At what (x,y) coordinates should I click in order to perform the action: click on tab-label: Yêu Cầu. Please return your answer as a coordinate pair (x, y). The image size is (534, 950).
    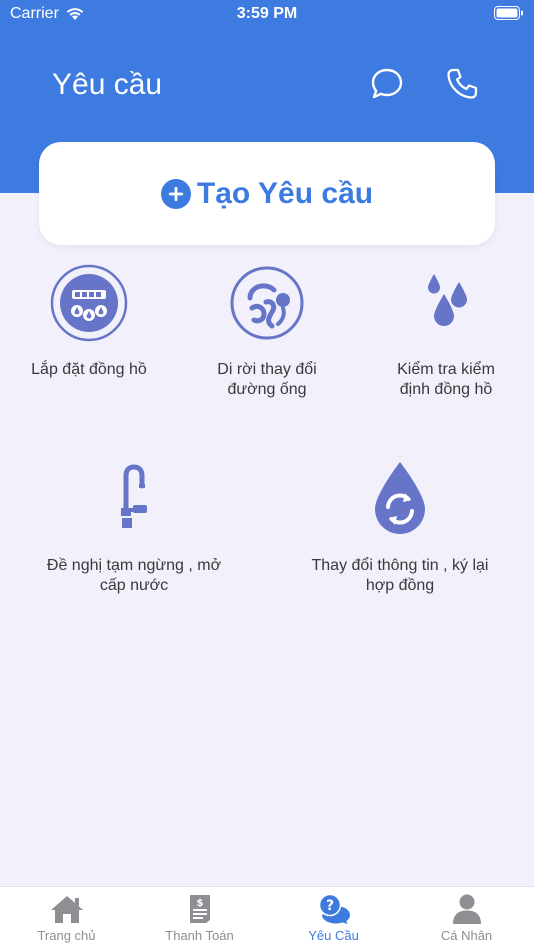
    Looking at the image, I should click on (333, 935).